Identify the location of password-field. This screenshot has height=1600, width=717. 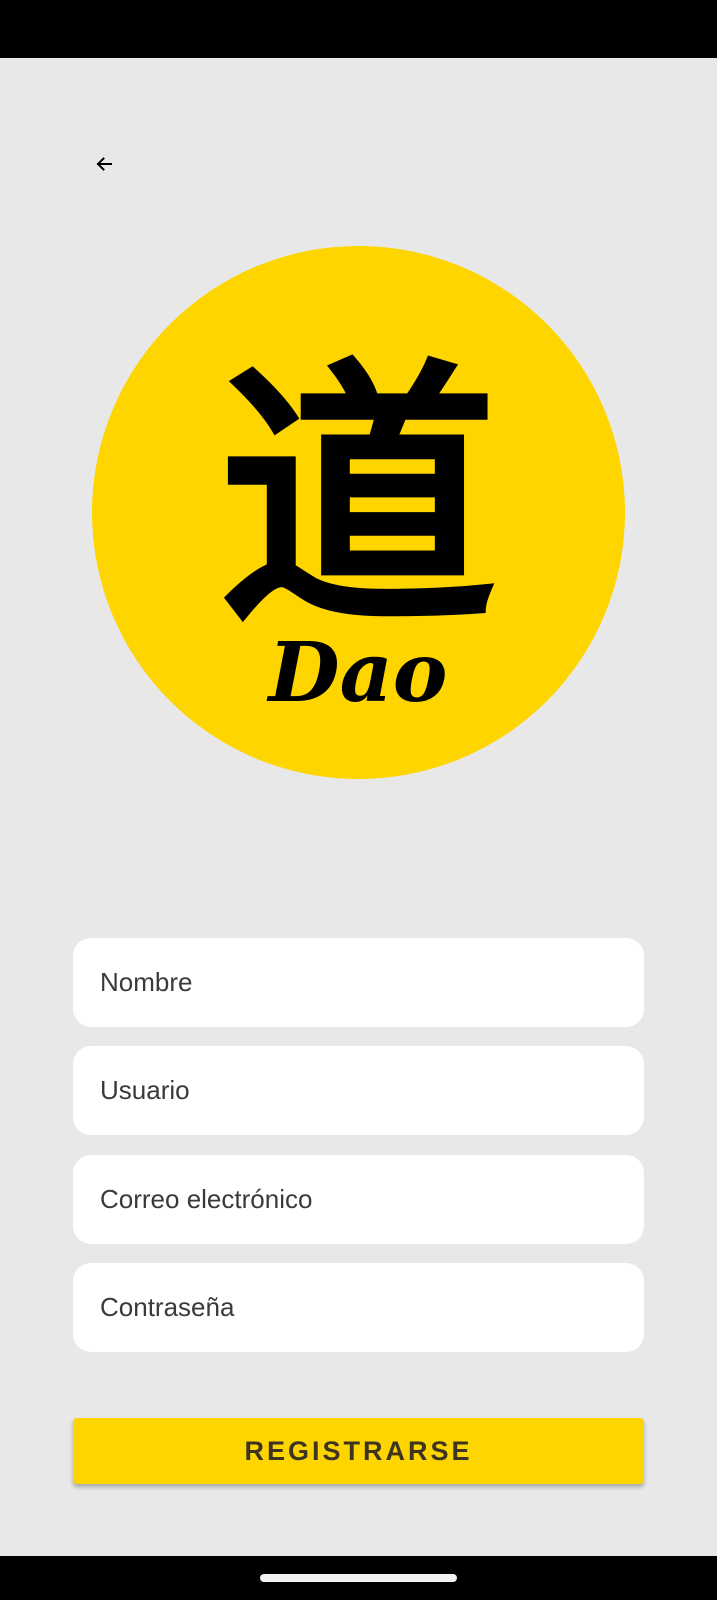
(358, 1307).